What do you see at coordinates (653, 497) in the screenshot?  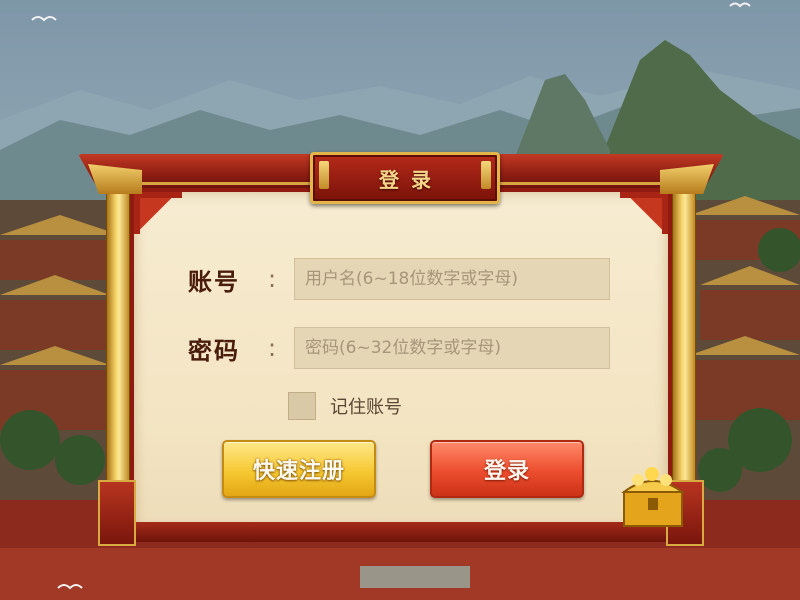 I see `treasure-chest-icon` at bounding box center [653, 497].